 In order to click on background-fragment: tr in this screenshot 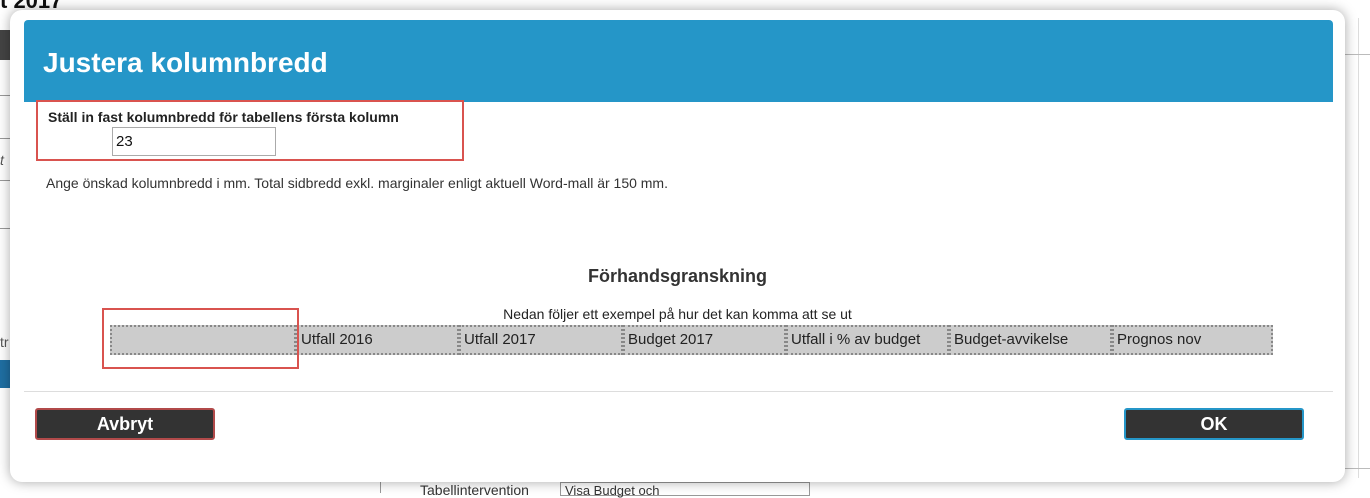, I will do `click(4, 342)`.